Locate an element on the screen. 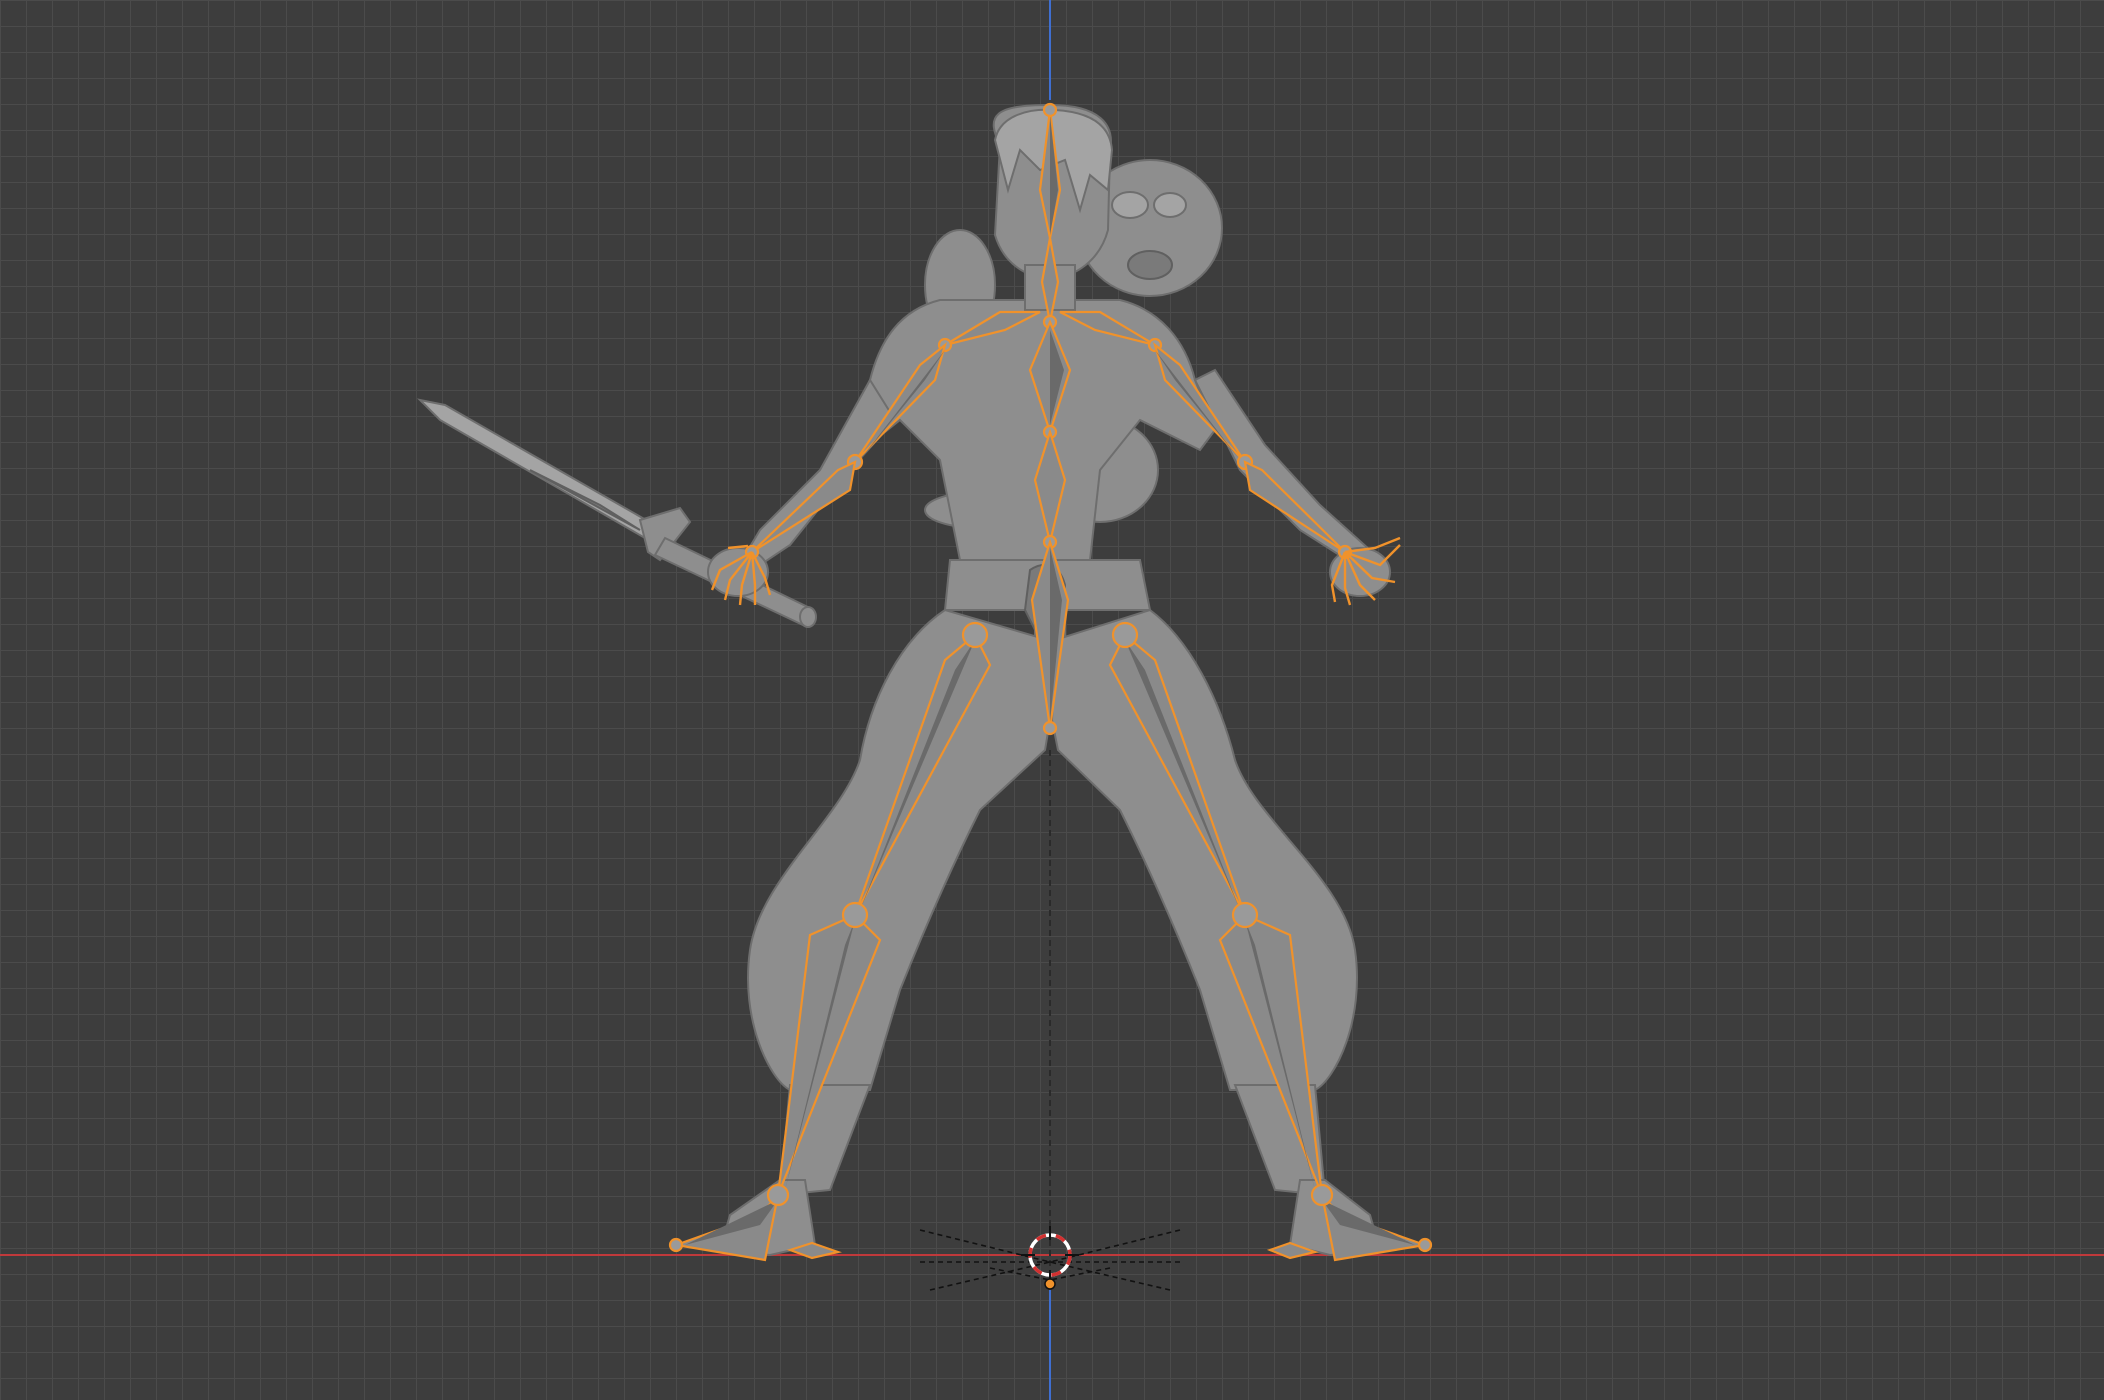 The width and height of the screenshot is (2104, 1400). bone-foot-left is located at coordinates (755, 1222).